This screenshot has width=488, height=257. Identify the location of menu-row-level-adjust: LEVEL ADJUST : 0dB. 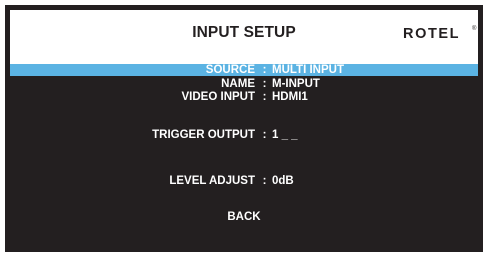
(244, 181).